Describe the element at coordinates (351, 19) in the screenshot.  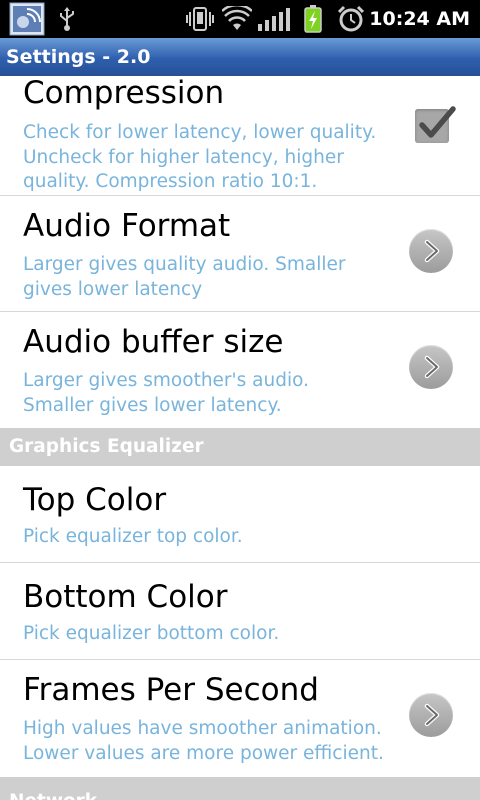
I see `alarm-icon` at that location.